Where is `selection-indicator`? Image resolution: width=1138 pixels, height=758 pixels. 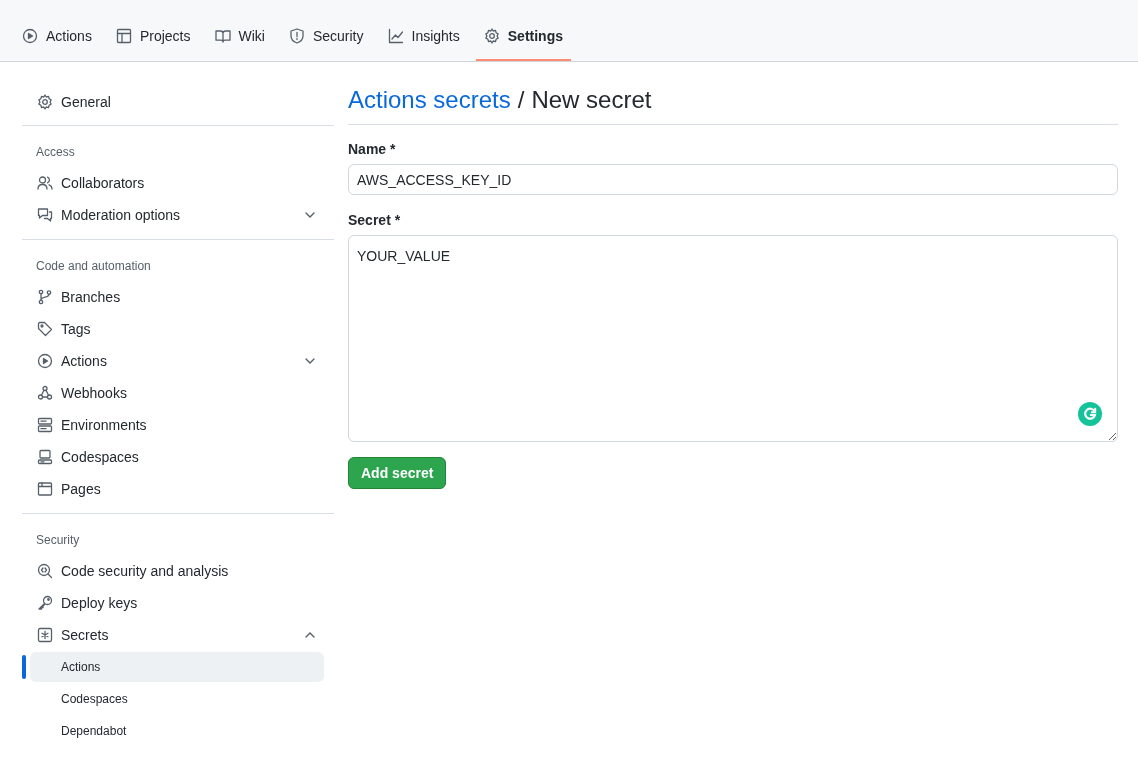
selection-indicator is located at coordinates (24, 667).